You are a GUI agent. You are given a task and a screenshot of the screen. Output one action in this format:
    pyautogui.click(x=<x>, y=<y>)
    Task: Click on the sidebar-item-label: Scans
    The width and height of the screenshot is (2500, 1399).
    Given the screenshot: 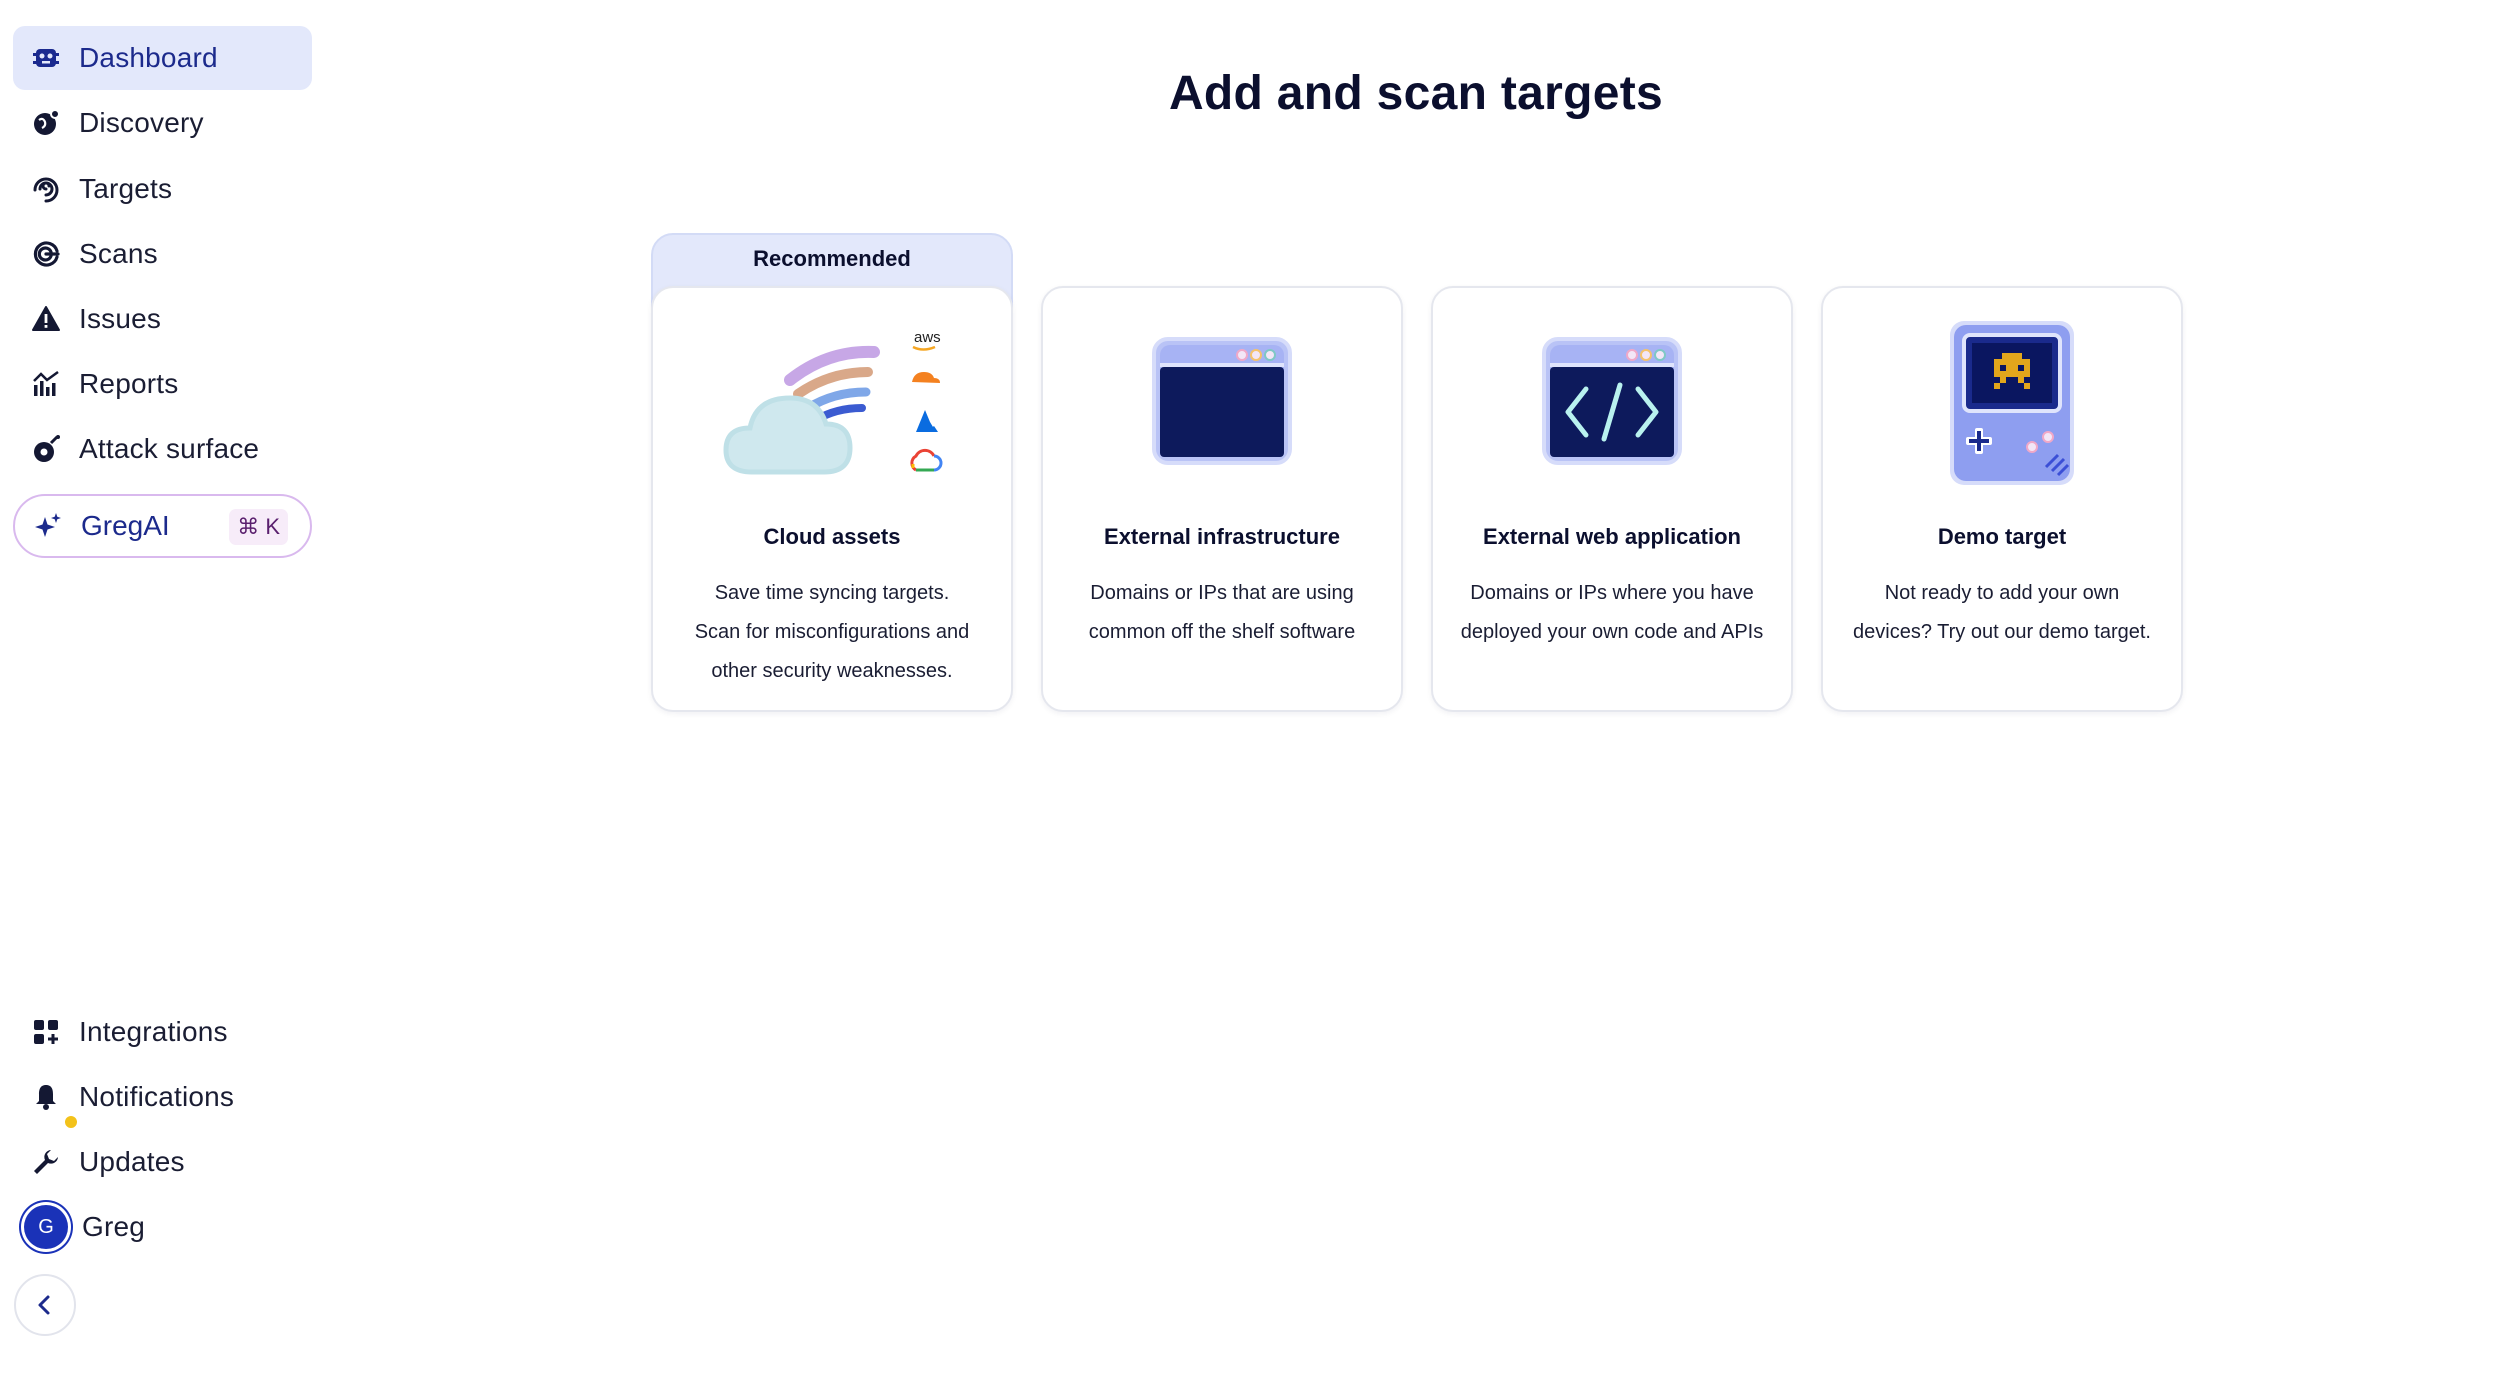 What is the action you would take?
    pyautogui.click(x=118, y=253)
    